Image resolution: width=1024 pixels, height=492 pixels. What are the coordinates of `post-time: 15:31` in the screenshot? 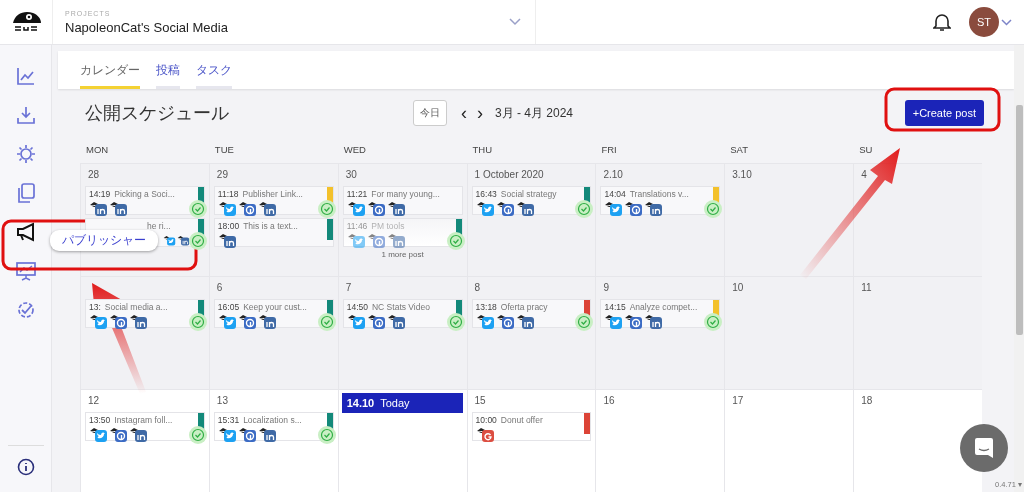 It's located at (228, 420).